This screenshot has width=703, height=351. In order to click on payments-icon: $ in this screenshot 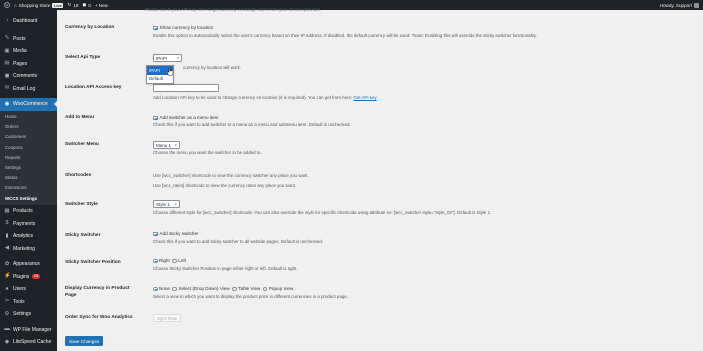, I will do `click(7, 223)`.